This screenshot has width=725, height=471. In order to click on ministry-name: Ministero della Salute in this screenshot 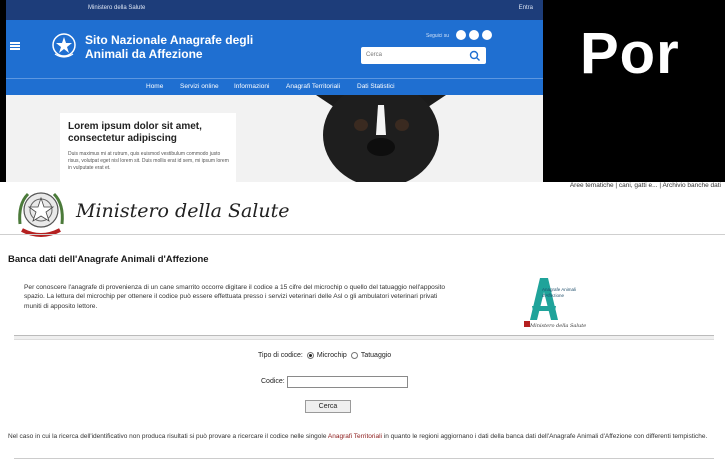, I will do `click(183, 211)`.